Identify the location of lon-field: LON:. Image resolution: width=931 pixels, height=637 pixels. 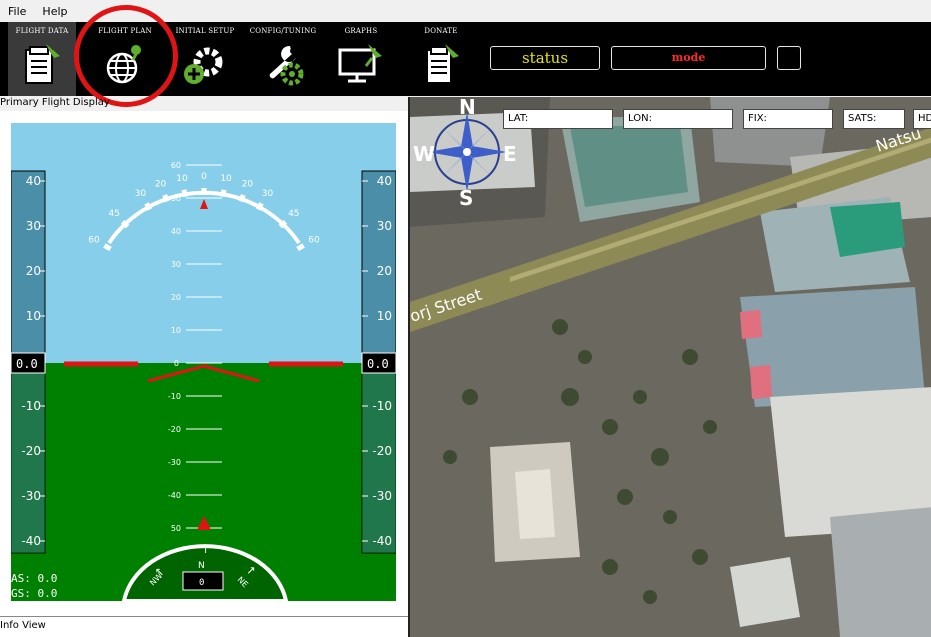
(678, 119).